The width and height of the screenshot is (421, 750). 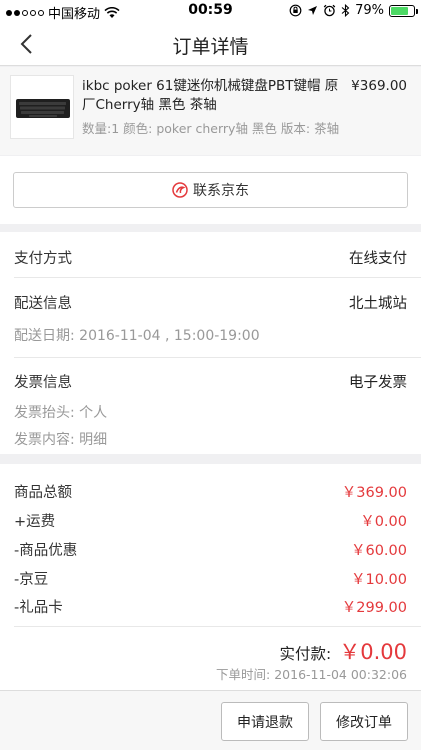 What do you see at coordinates (38, 608) in the screenshot?
I see `amount-label: -礼品卡` at bounding box center [38, 608].